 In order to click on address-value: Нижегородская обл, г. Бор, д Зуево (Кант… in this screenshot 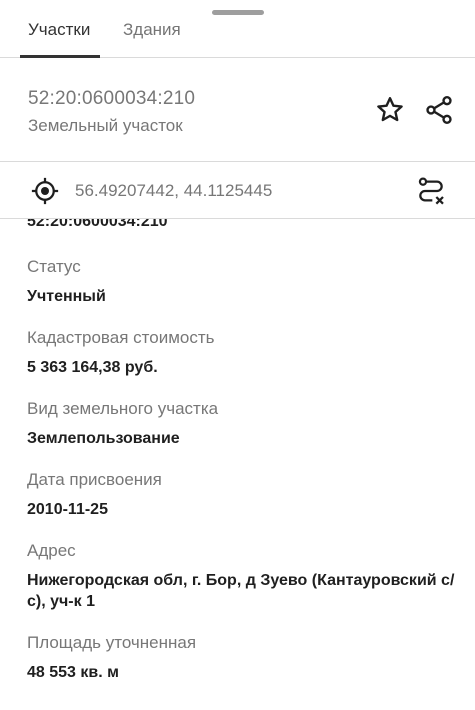, I will do `click(241, 591)`.